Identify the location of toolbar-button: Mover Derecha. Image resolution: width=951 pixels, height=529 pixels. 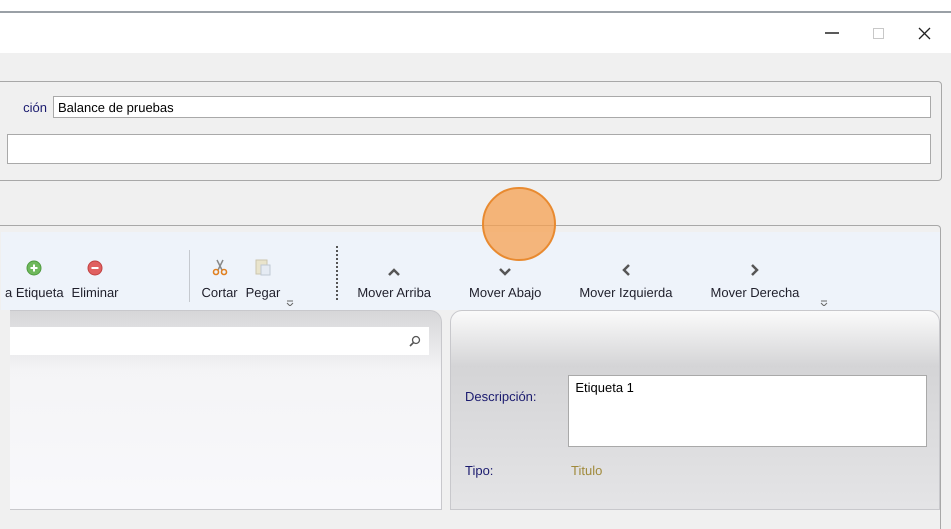
(755, 285).